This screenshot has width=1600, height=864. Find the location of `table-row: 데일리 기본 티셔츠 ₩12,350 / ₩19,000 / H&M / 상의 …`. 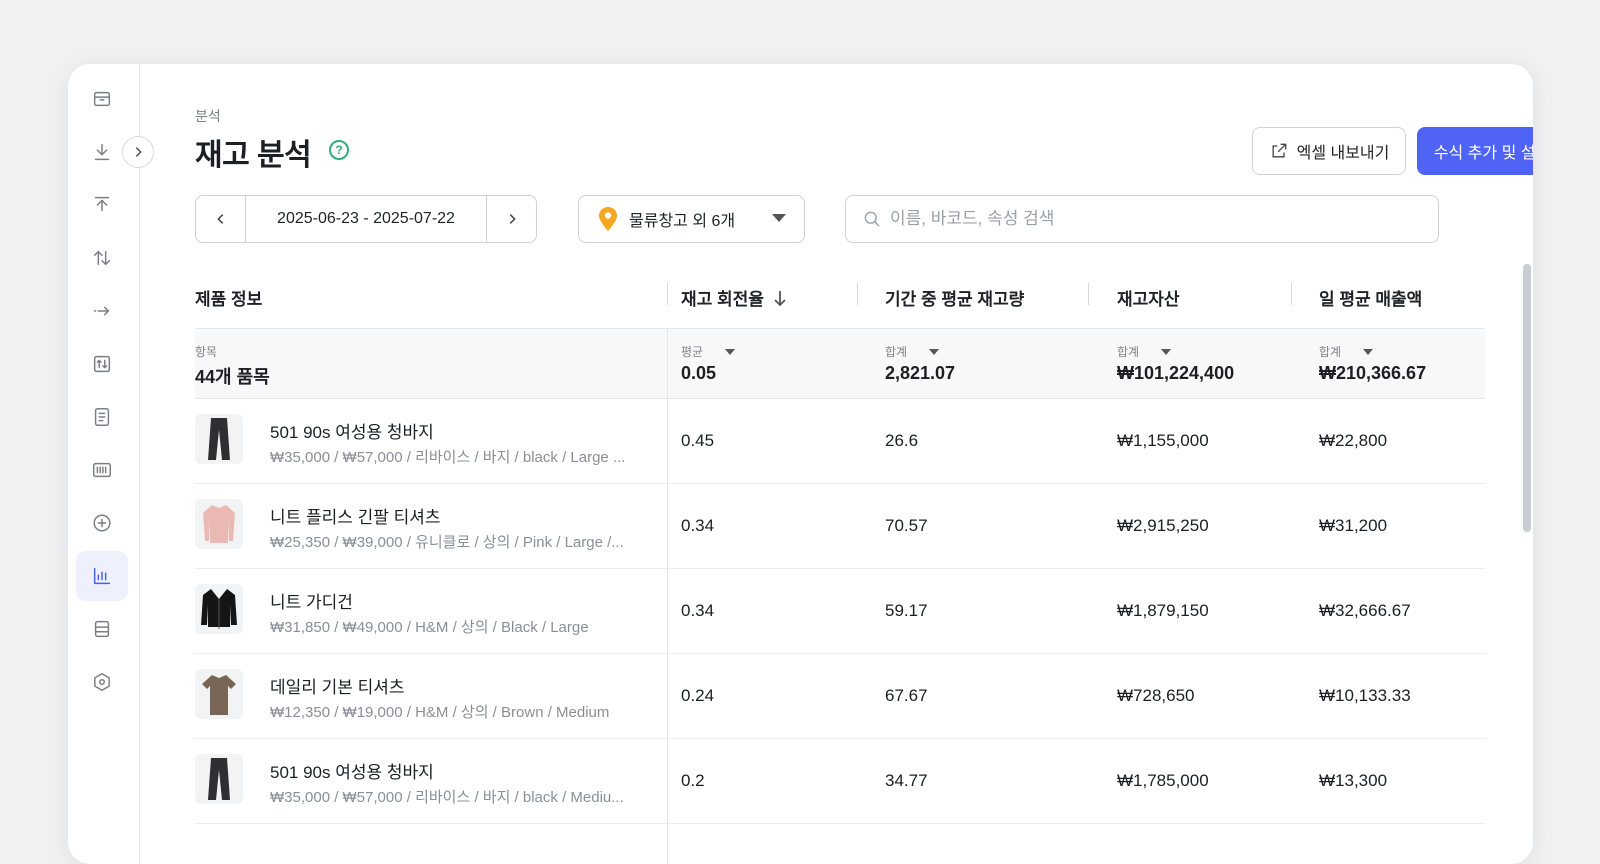

table-row: 데일리 기본 티셔츠 ₩12,350 / ₩19,000 / H&M / 상의 … is located at coordinates (840, 696).